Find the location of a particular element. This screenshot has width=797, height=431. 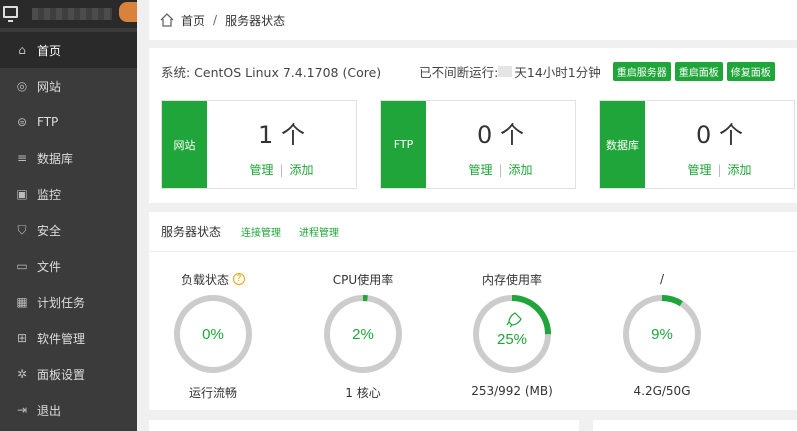

avatar is located at coordinates (128, 12).